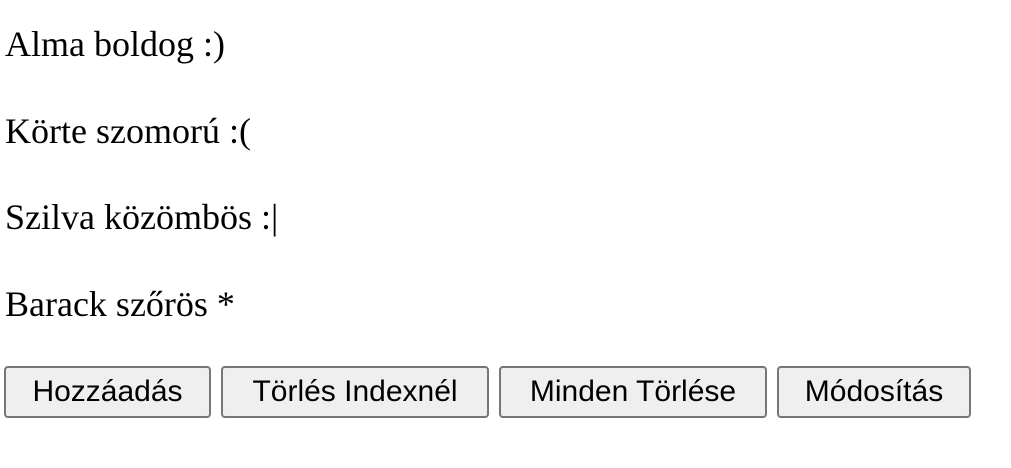  I want to click on delete-all-button: Minden Törlése, so click(633, 392).